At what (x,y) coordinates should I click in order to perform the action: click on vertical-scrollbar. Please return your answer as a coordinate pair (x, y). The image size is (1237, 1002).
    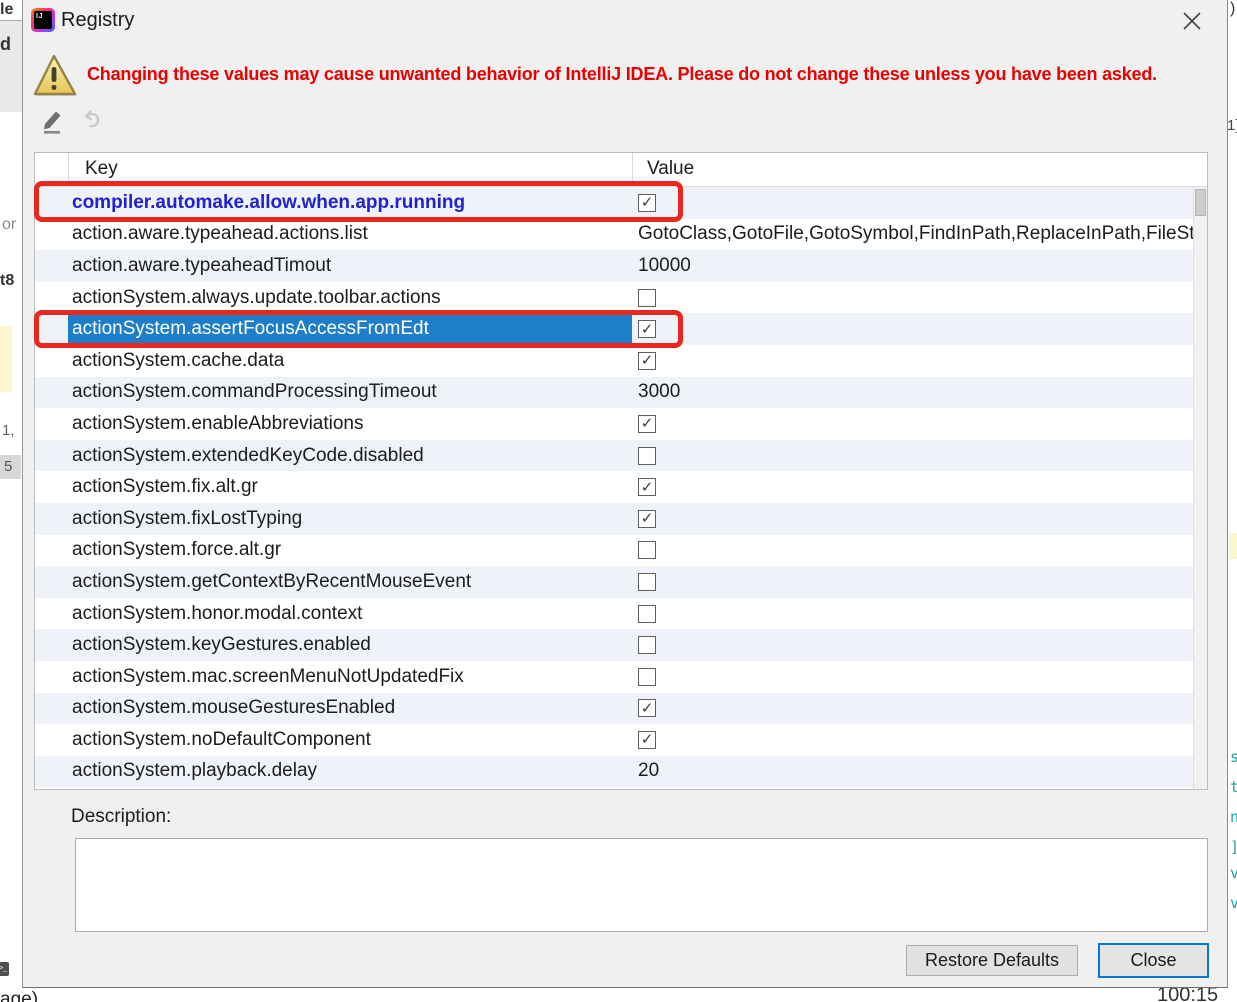
    Looking at the image, I should click on (1200, 488).